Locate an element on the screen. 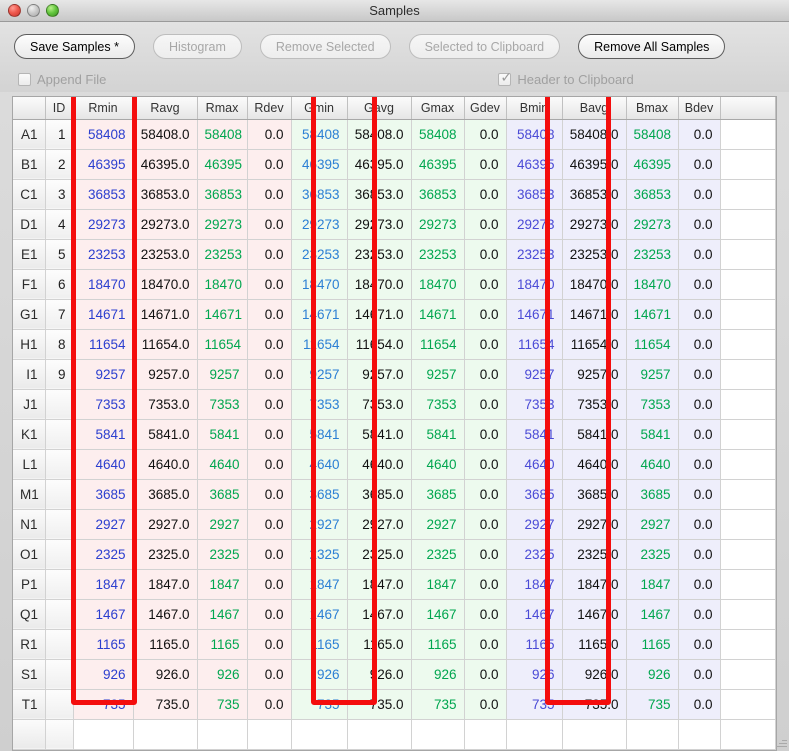  cell-gmin: 1467 is located at coordinates (319, 614).